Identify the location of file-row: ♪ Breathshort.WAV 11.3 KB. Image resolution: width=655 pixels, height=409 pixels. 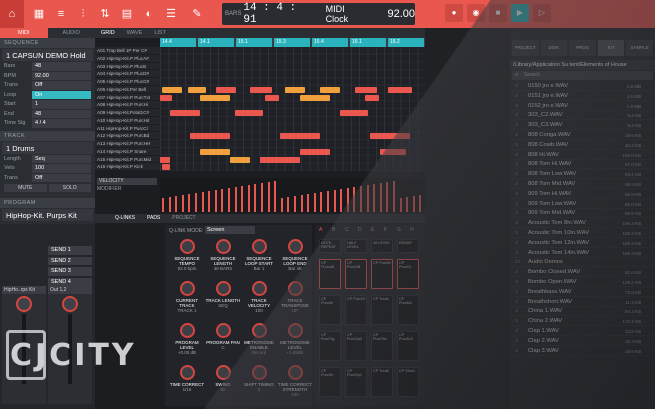
(582, 302).